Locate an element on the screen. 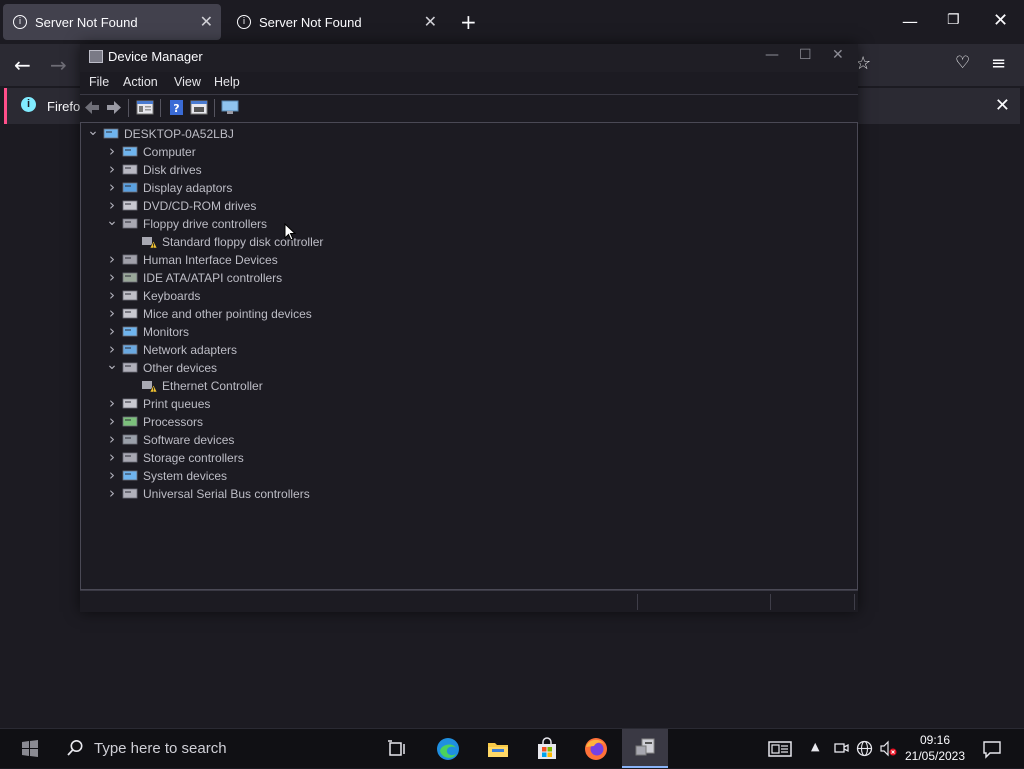  back-arrow-icon is located at coordinates (92, 107).